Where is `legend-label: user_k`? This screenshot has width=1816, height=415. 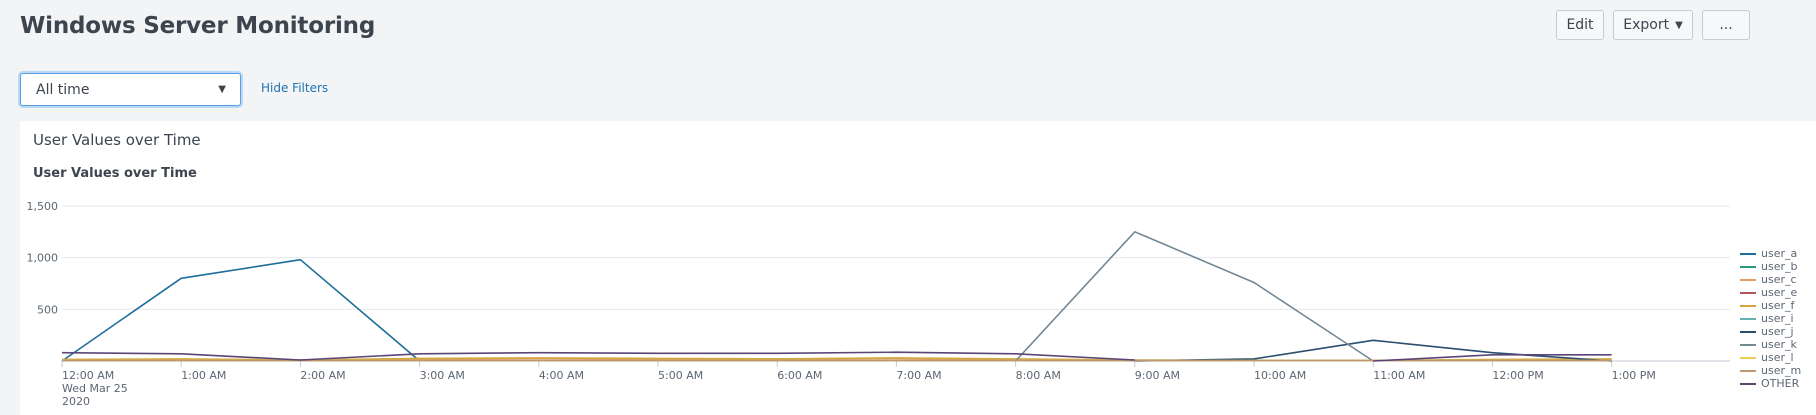 legend-label: user_k is located at coordinates (1779, 344).